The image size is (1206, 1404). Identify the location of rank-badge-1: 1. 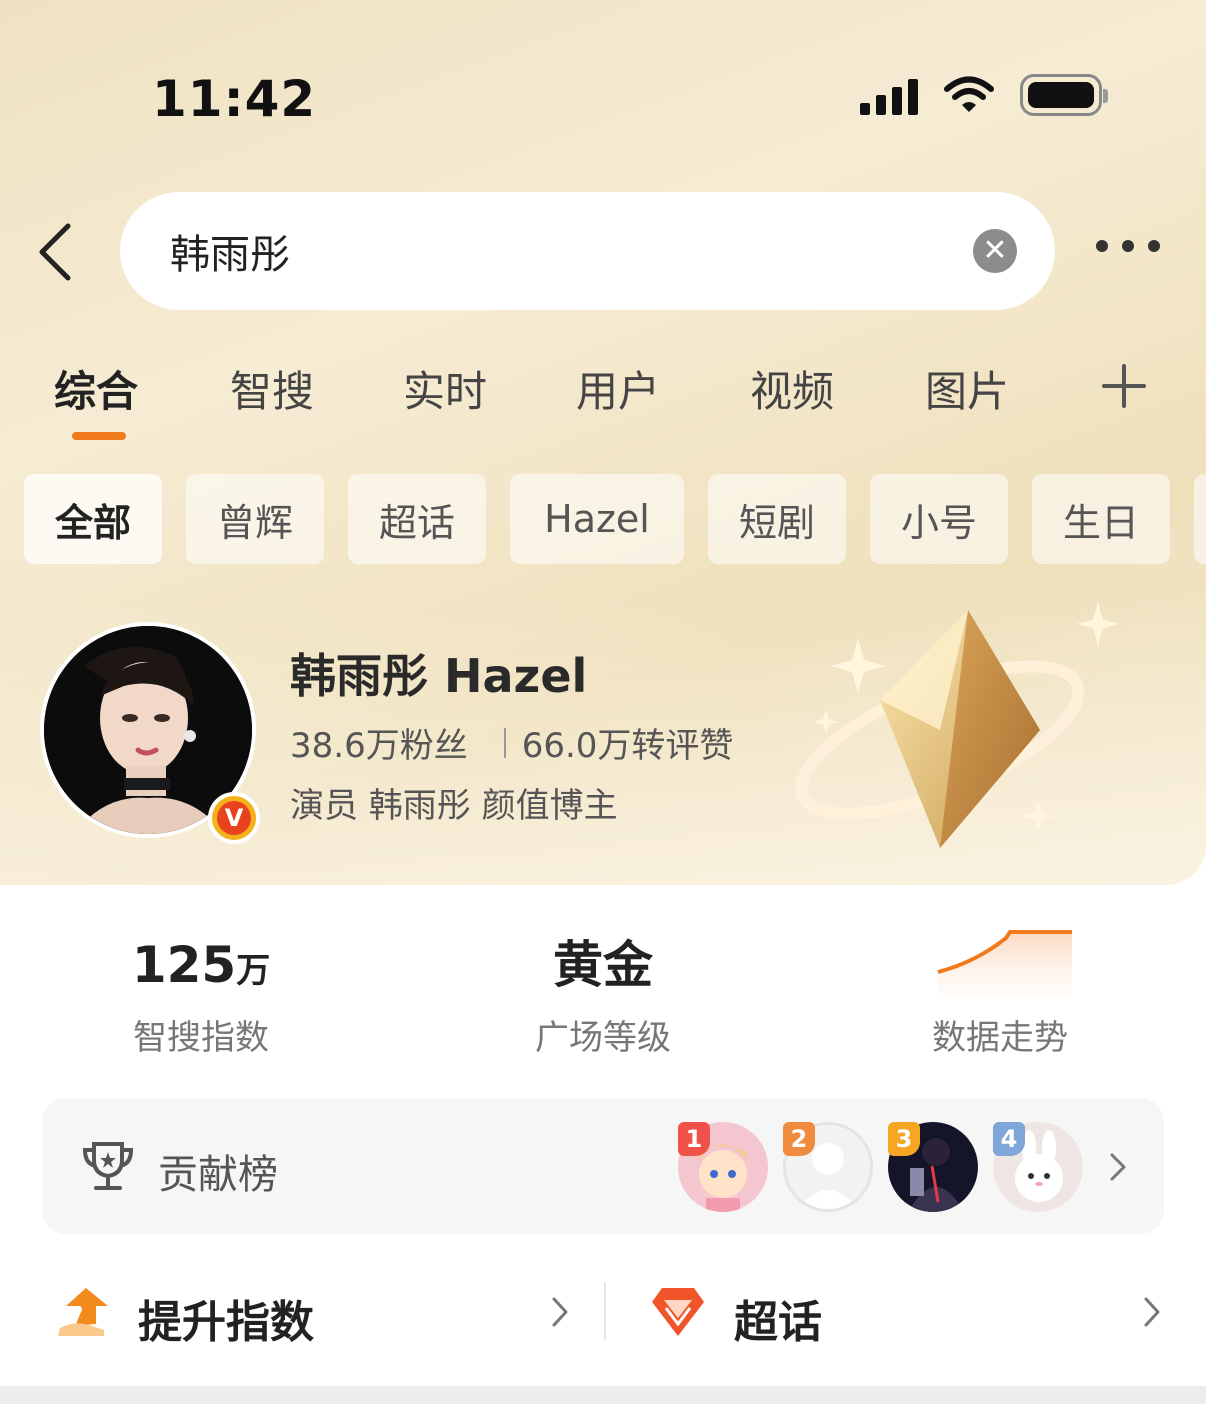
(694, 1139).